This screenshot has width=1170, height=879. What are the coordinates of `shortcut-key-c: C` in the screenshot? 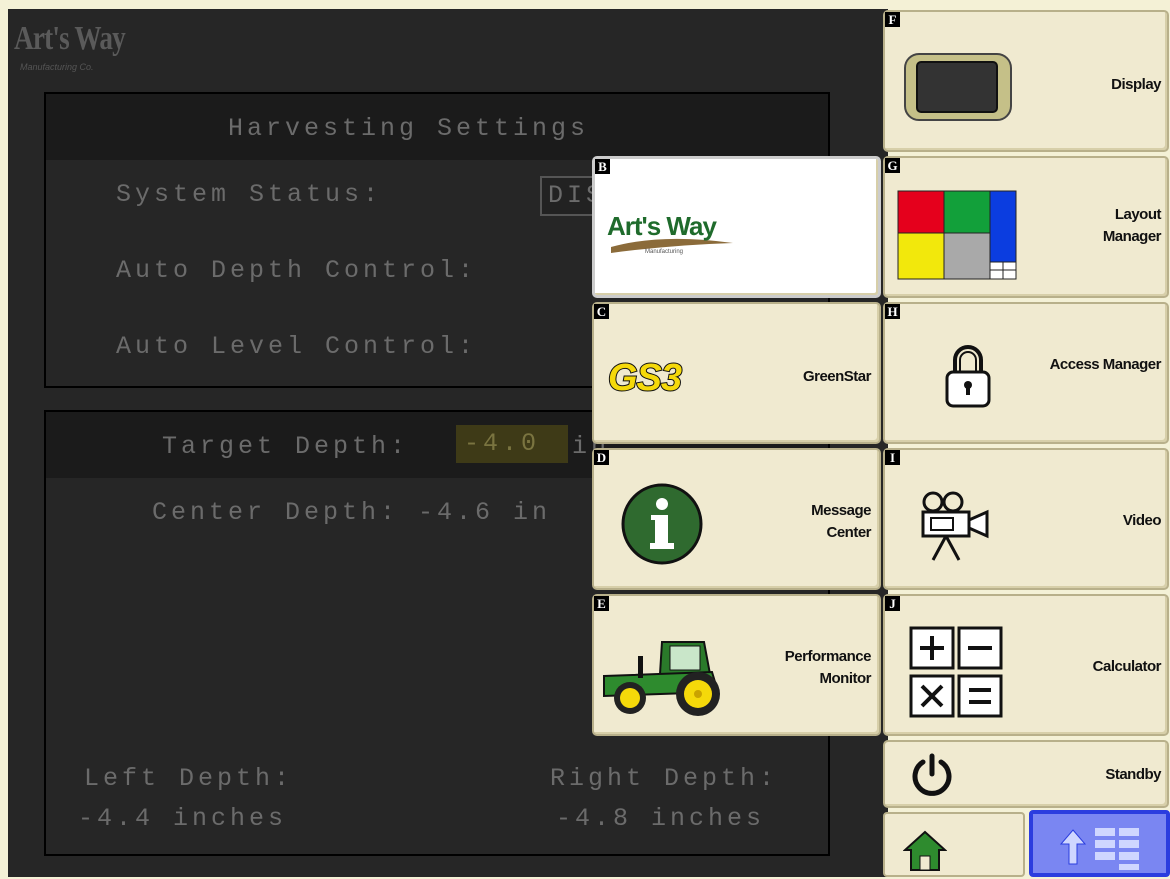 It's located at (601, 311).